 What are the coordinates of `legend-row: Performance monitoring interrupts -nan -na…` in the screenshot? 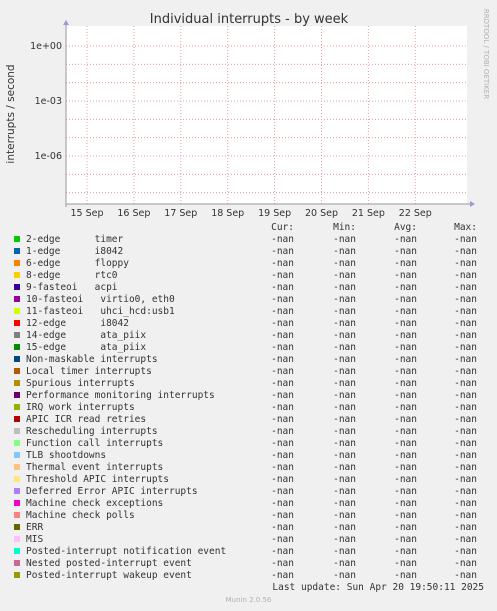 It's located at (248, 396).